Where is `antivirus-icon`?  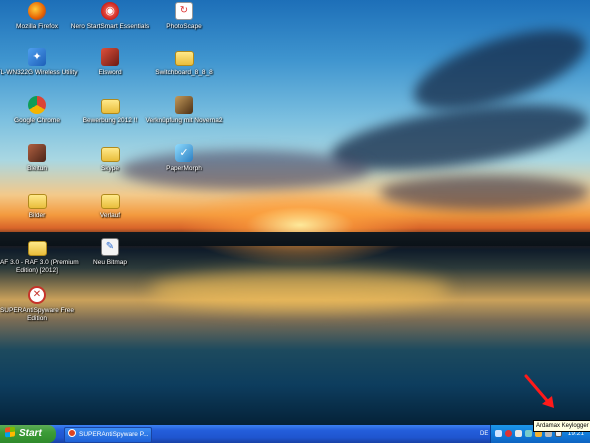
antivirus-icon is located at coordinates (518, 433).